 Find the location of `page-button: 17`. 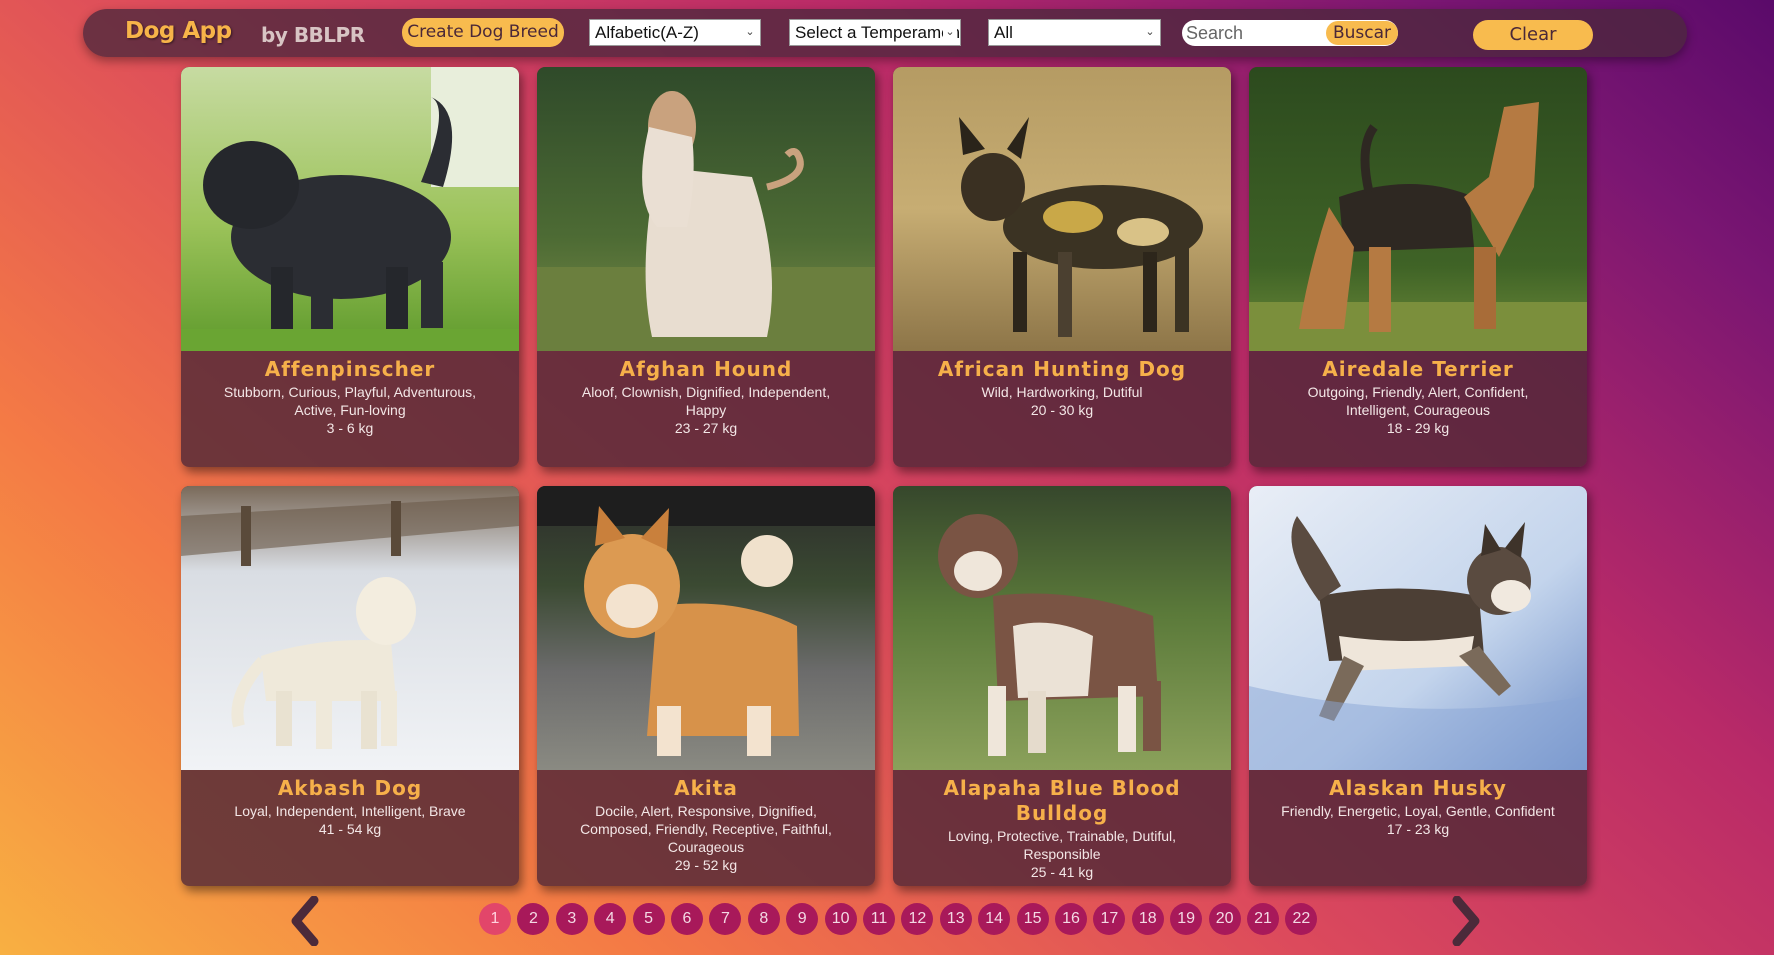

page-button: 17 is located at coordinates (1109, 919).